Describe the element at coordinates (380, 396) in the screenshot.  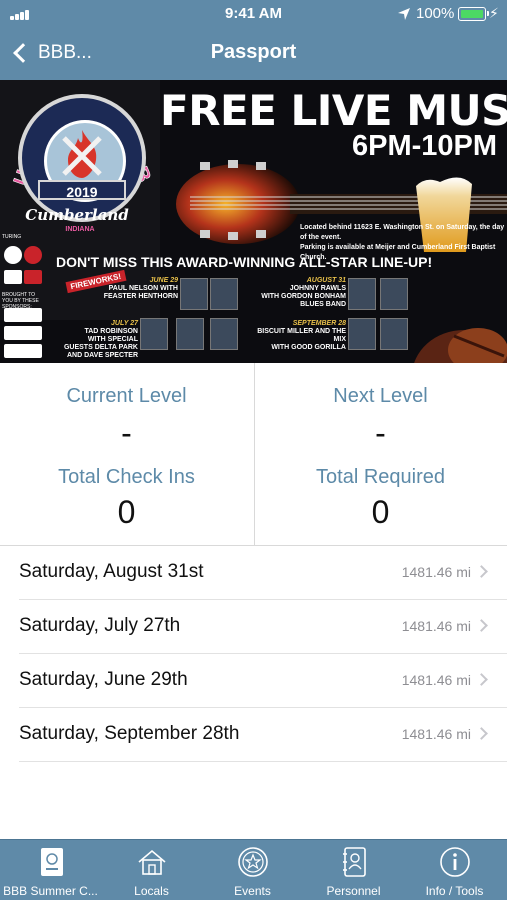
I see `next-level-label: Next Level` at that location.